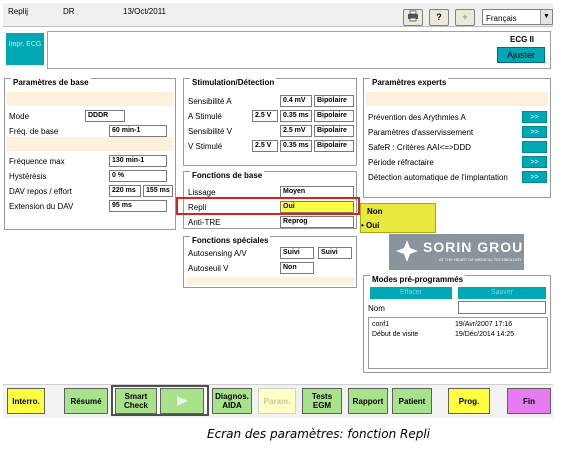 Image resolution: width=561 pixels, height=461 pixels. What do you see at coordinates (138, 131) in the screenshot?
I see `base-rate-field: 60 min-1` at bounding box center [138, 131].